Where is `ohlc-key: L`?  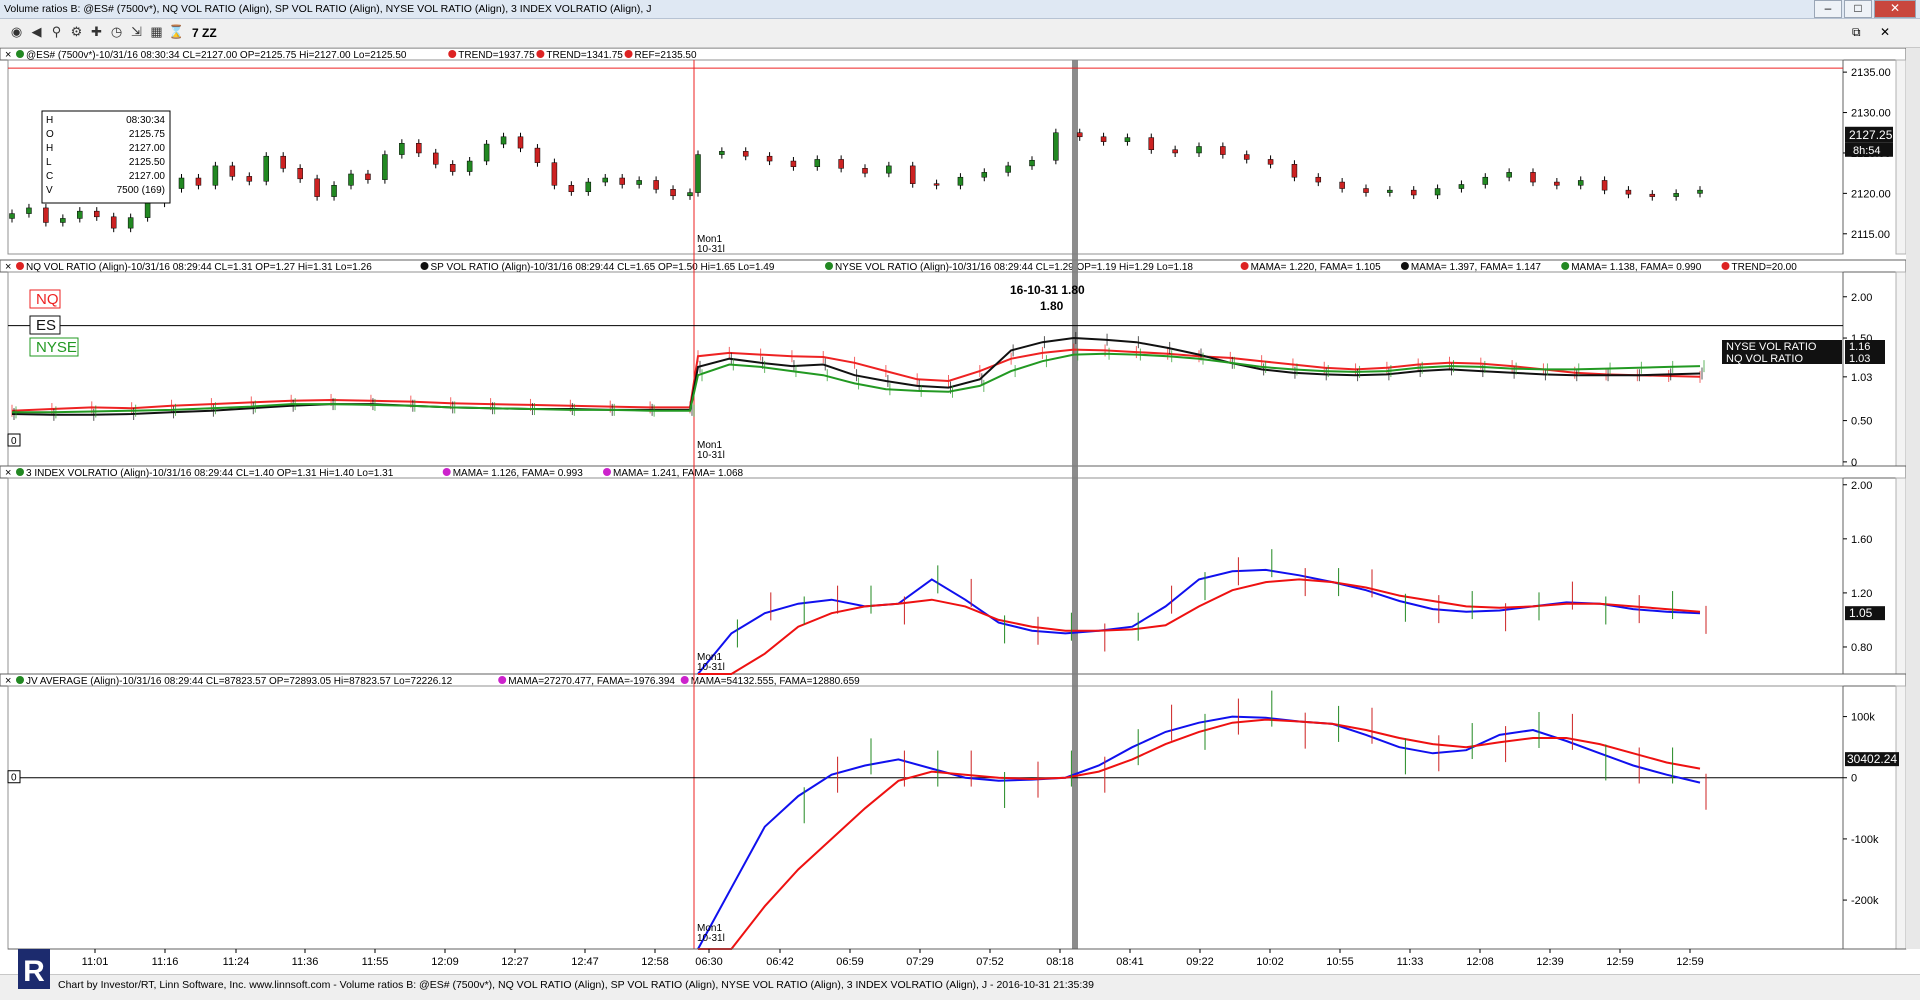
ohlc-key: L is located at coordinates (49, 162).